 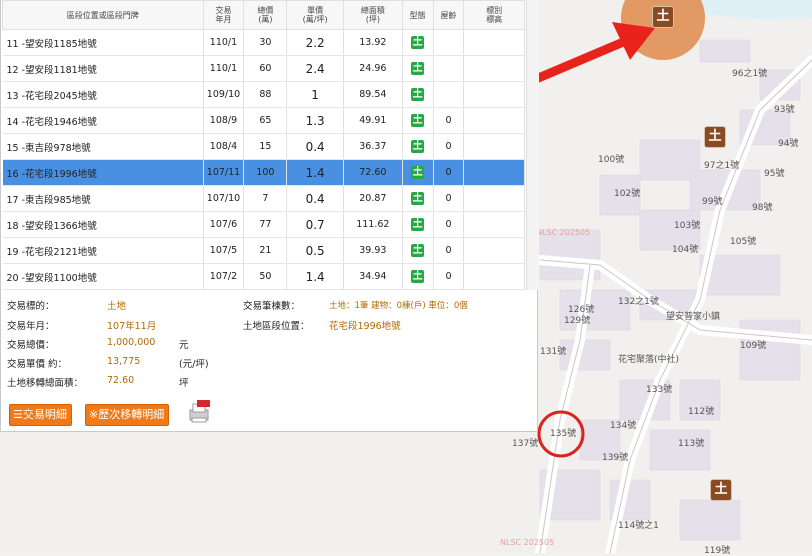 I want to click on cell-unit-price: 1.3, so click(x=315, y=120).